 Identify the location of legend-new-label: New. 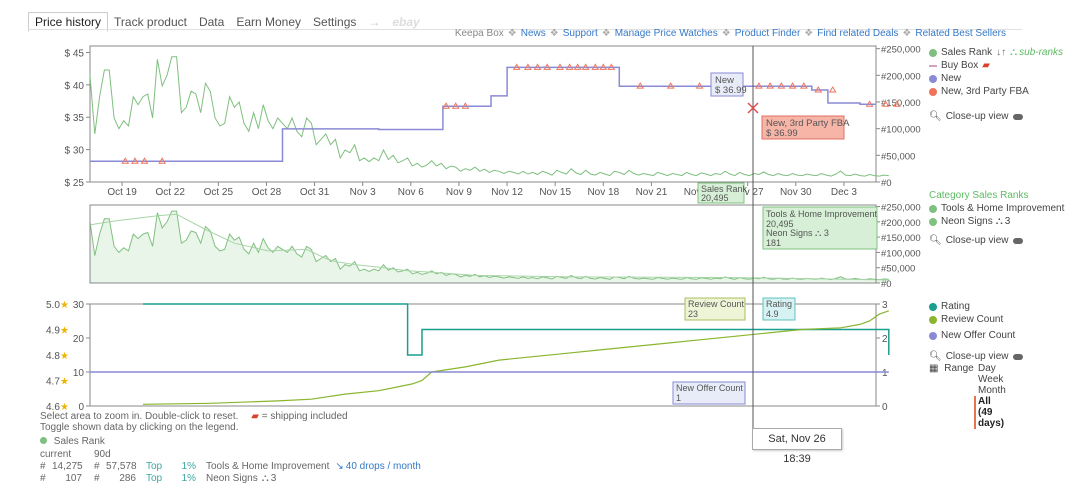
(951, 78).